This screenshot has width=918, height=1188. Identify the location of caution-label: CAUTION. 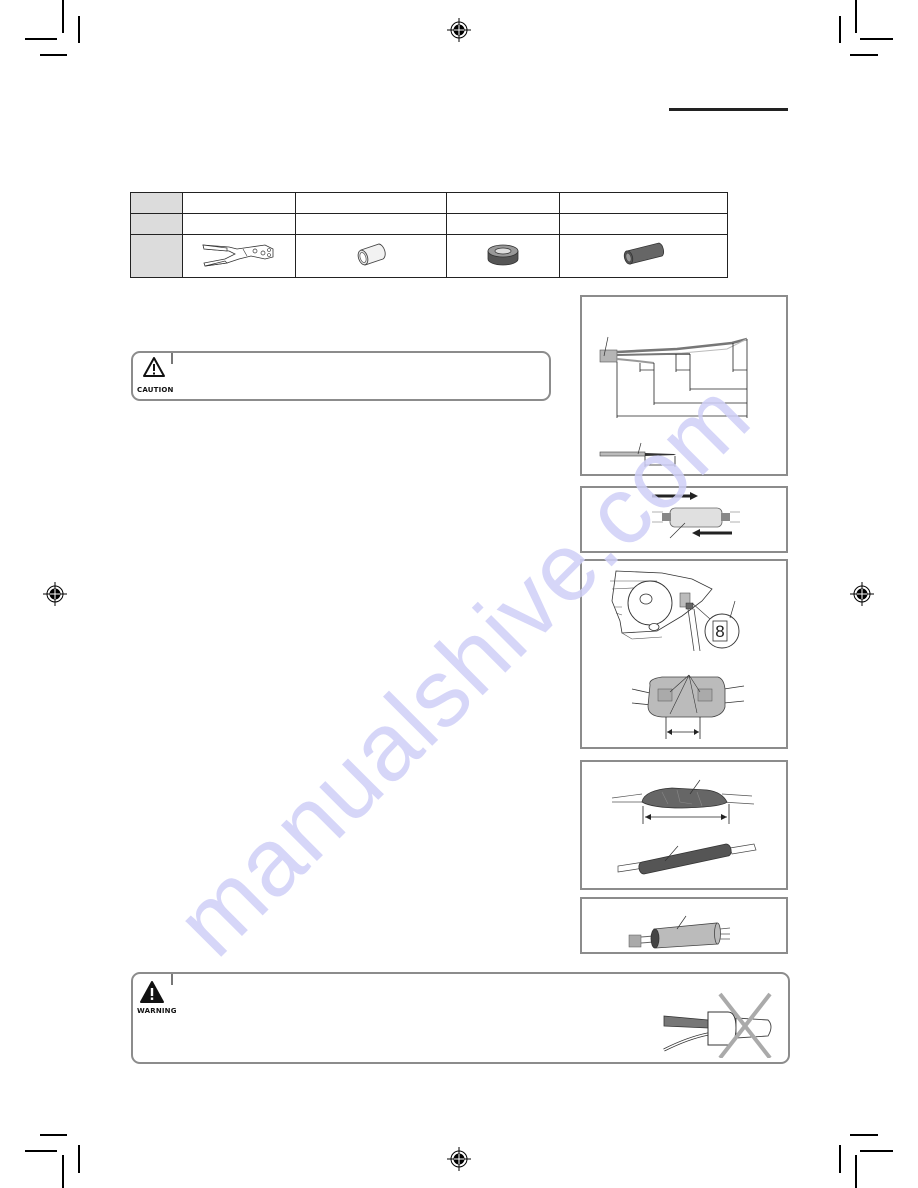
(155, 390).